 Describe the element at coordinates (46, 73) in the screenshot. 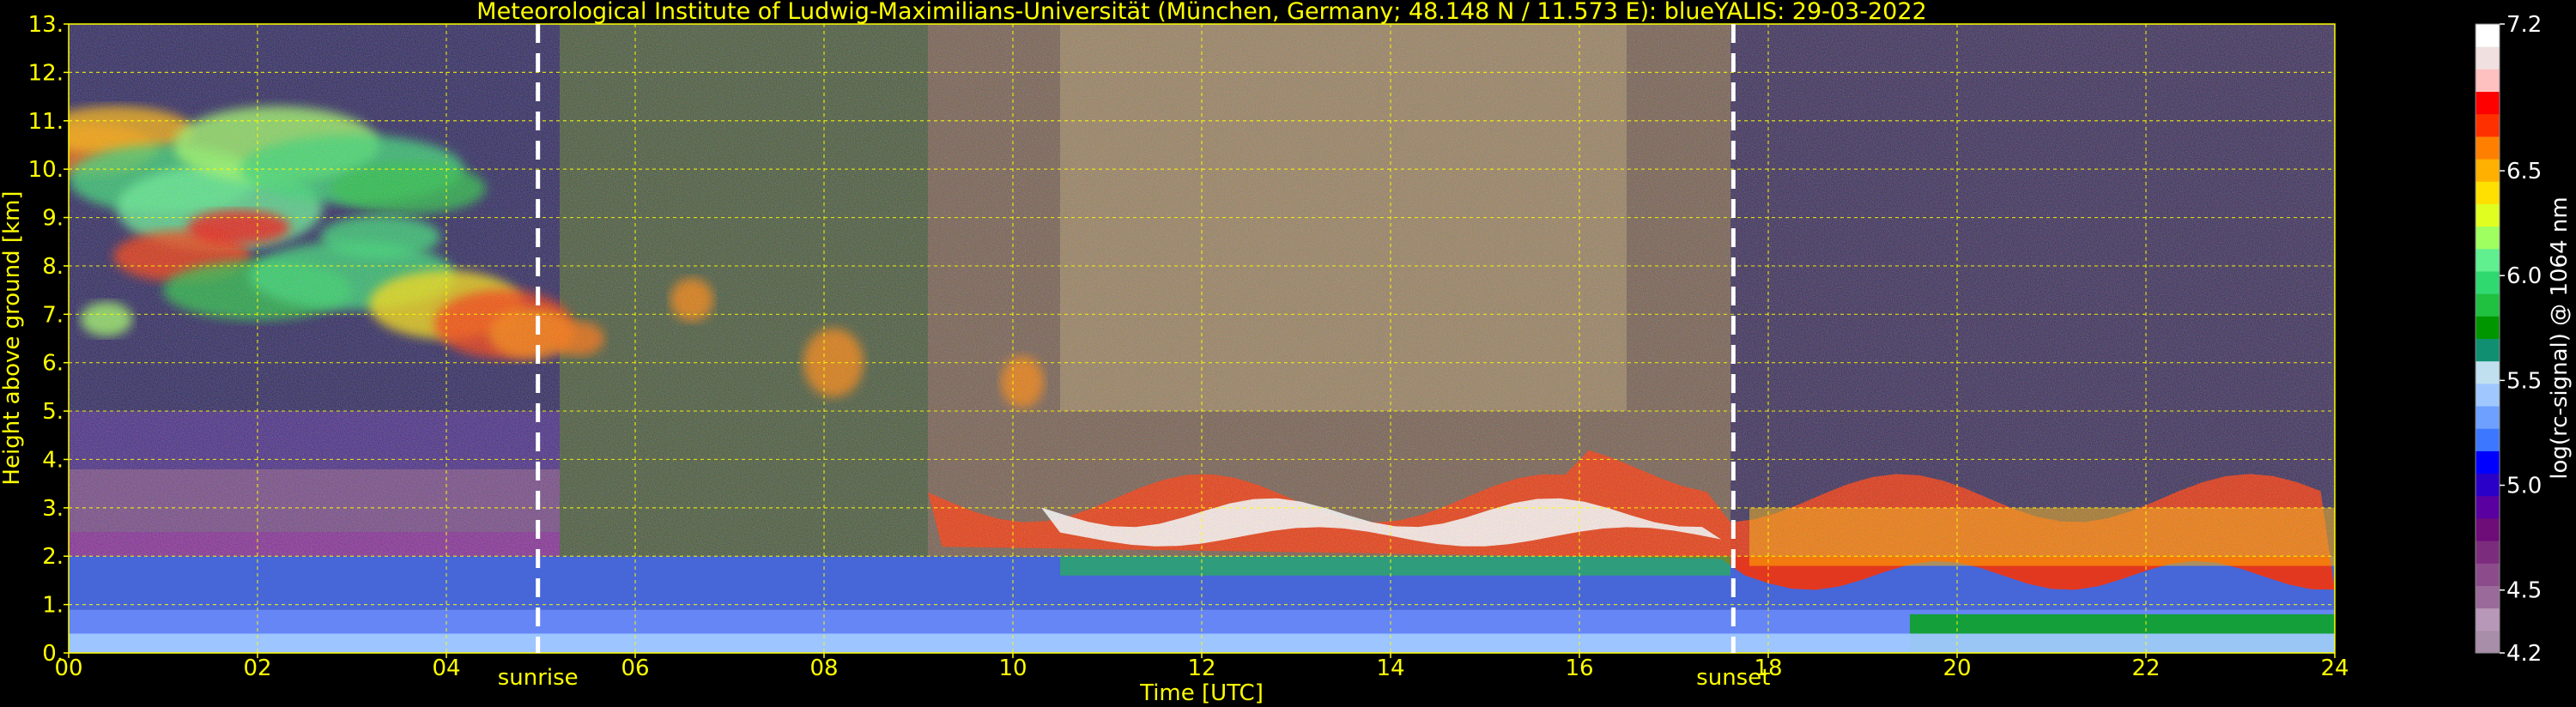

I see `y-tick-label: 12.` at that location.